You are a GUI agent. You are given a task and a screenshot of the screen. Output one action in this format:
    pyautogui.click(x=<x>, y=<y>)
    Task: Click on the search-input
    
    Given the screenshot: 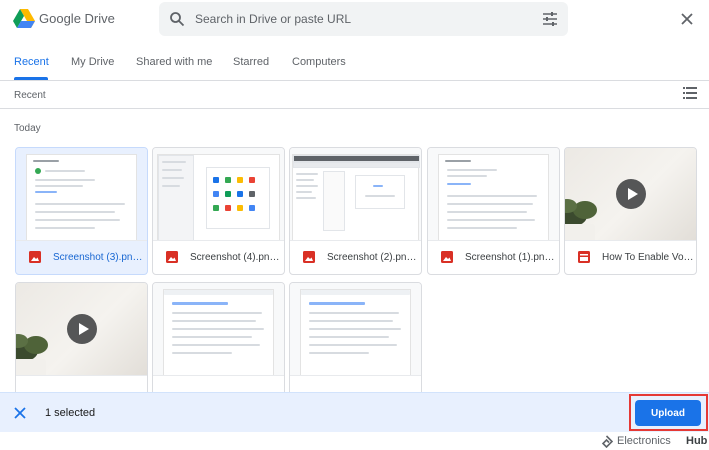 What is the action you would take?
    pyautogui.click(x=355, y=19)
    